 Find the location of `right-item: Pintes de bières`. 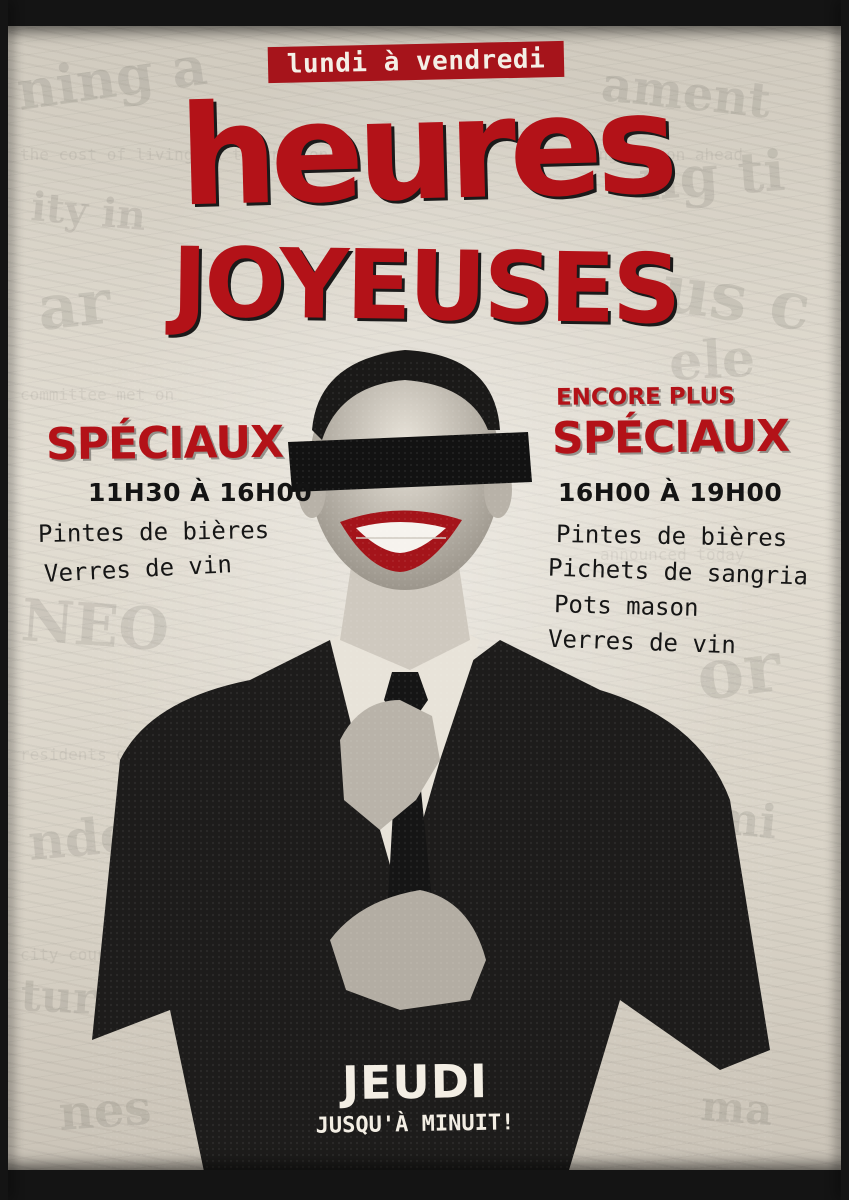

right-item: Pintes de bières is located at coordinates (671, 536).